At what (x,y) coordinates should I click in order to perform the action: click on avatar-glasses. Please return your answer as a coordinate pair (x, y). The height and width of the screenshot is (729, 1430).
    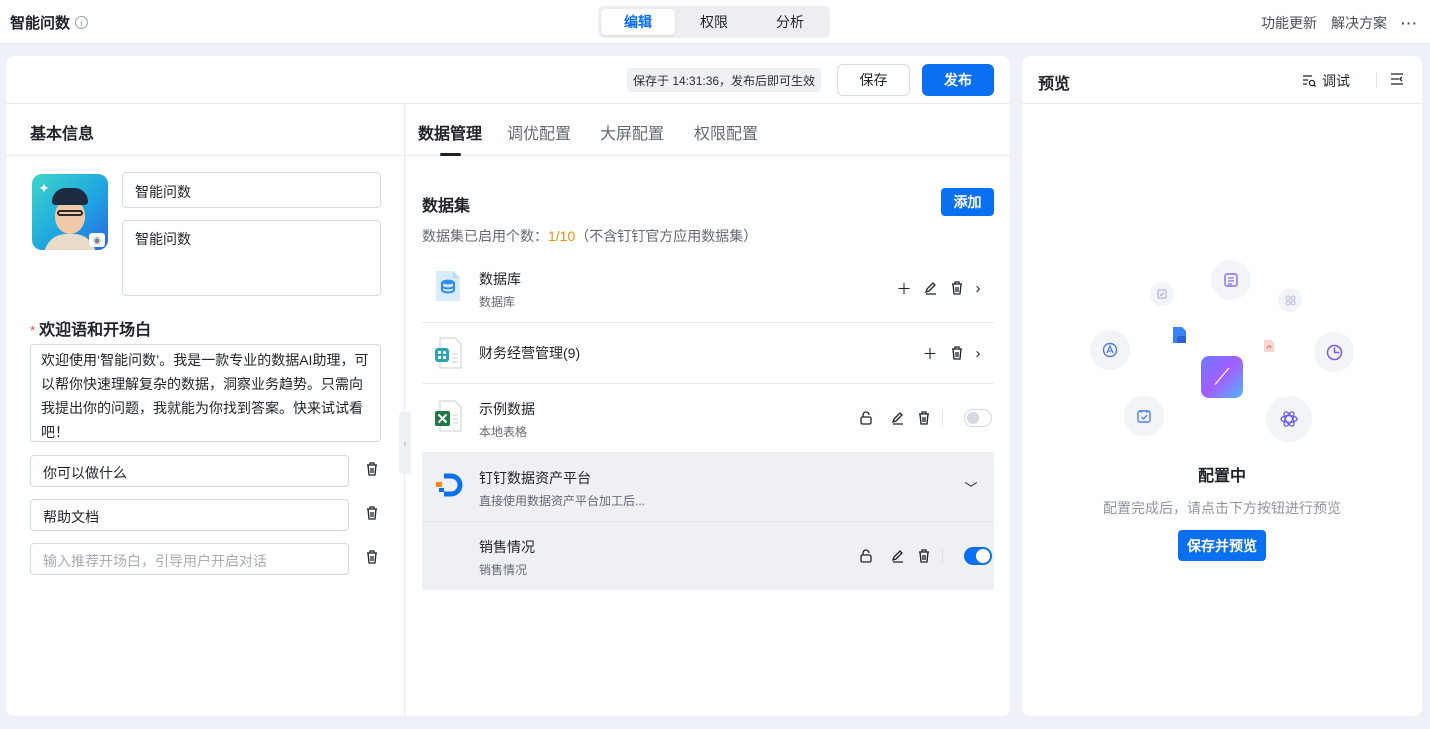
    Looking at the image, I should click on (70, 213).